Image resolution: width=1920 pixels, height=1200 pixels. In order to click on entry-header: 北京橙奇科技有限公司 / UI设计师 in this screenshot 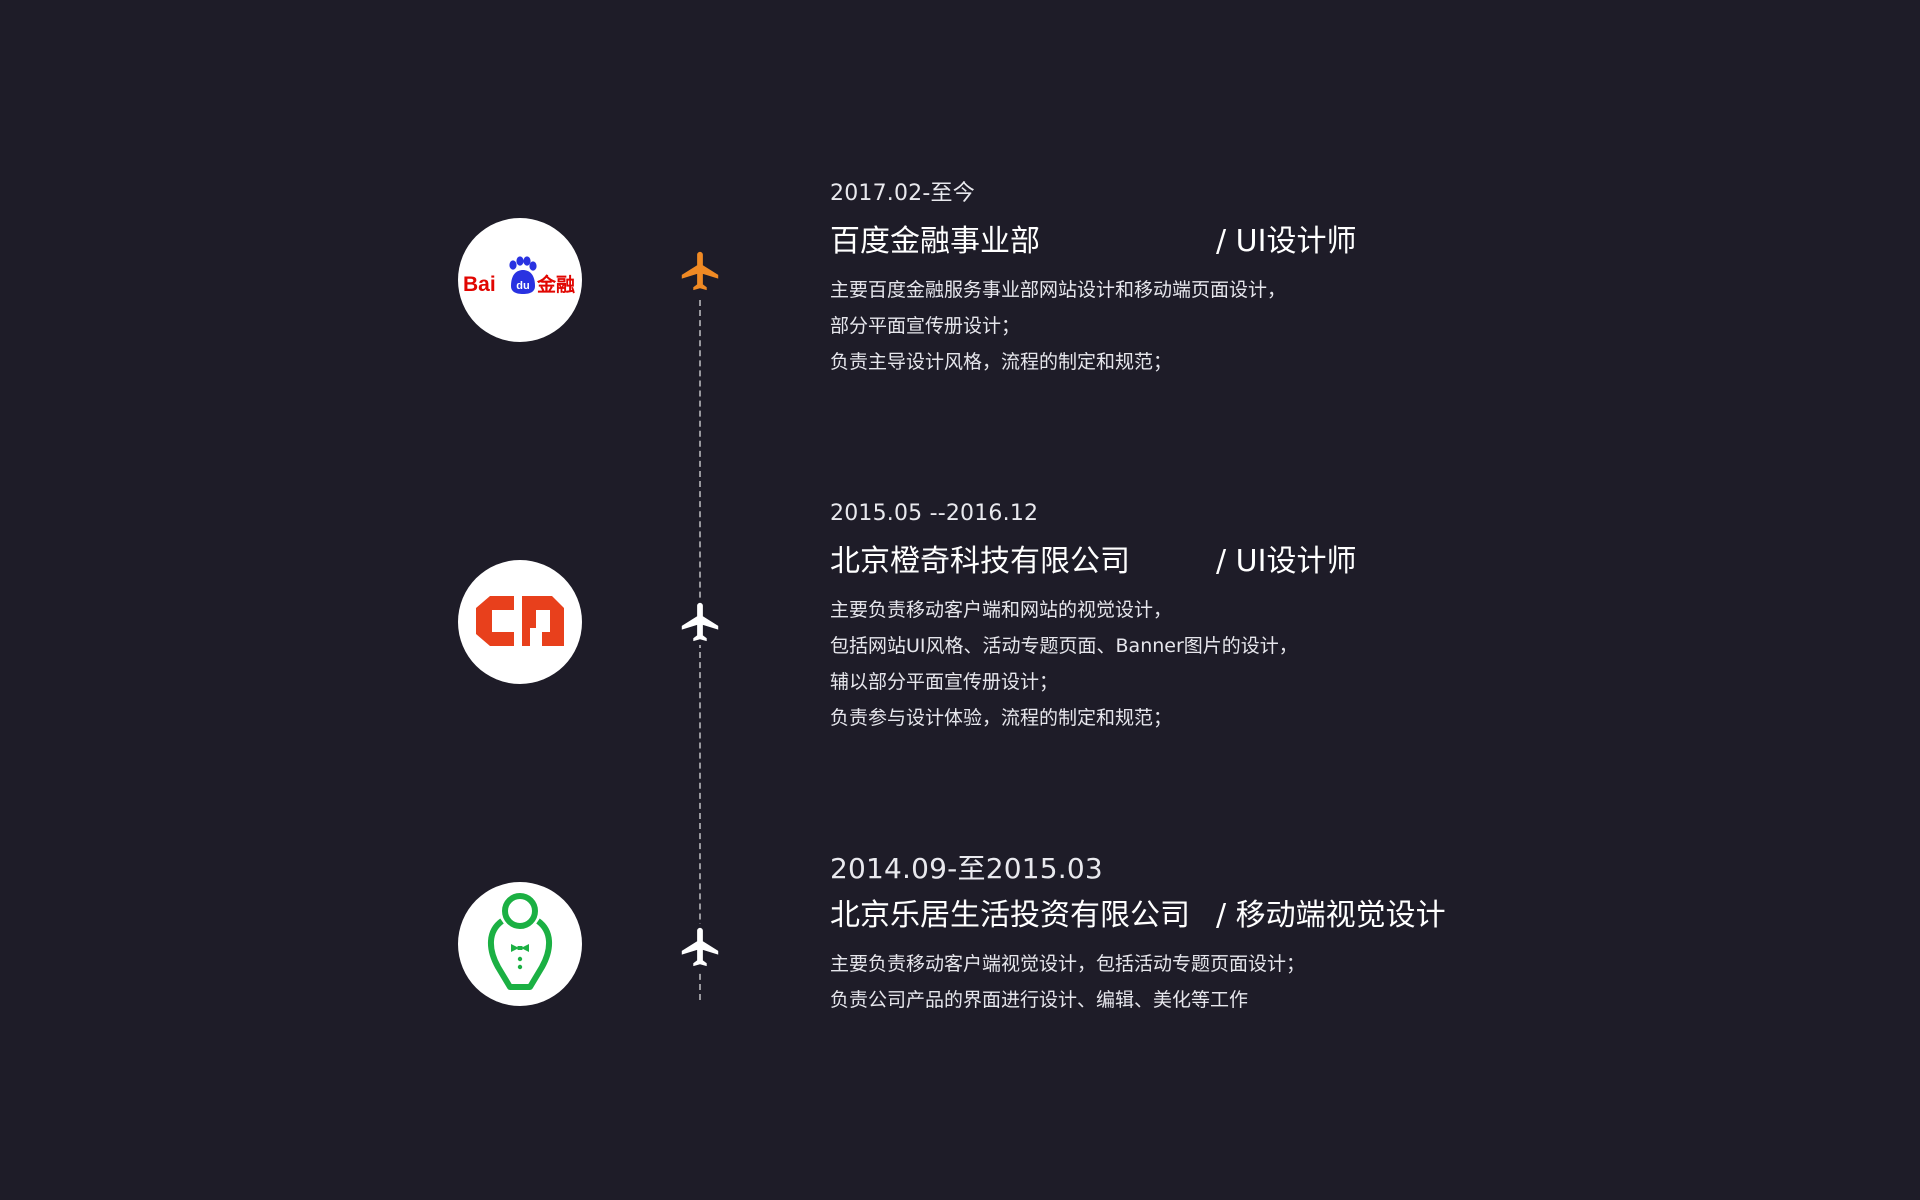, I will do `click(1180, 562)`.